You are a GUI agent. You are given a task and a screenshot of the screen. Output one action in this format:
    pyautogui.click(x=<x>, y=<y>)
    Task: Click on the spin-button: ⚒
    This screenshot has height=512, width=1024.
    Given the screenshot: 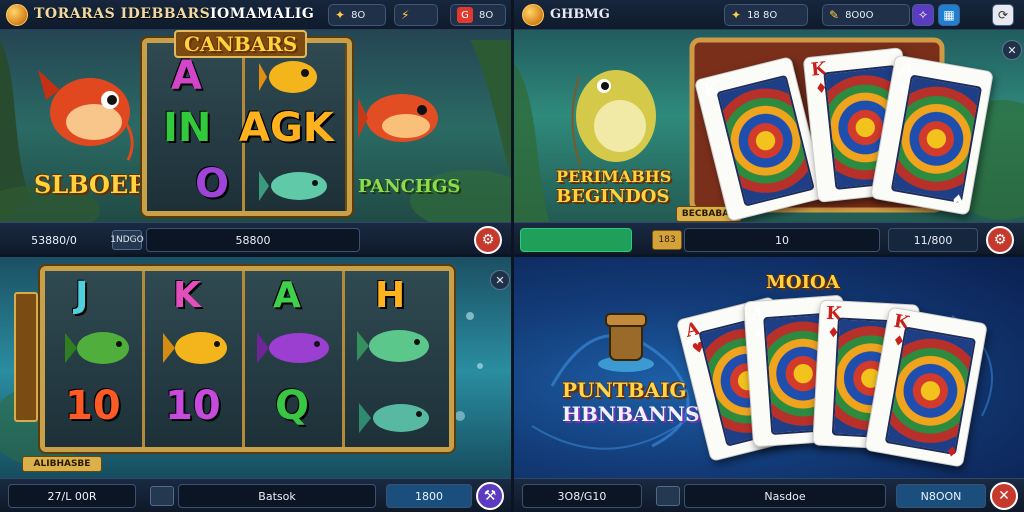 What is the action you would take?
    pyautogui.click(x=490, y=496)
    